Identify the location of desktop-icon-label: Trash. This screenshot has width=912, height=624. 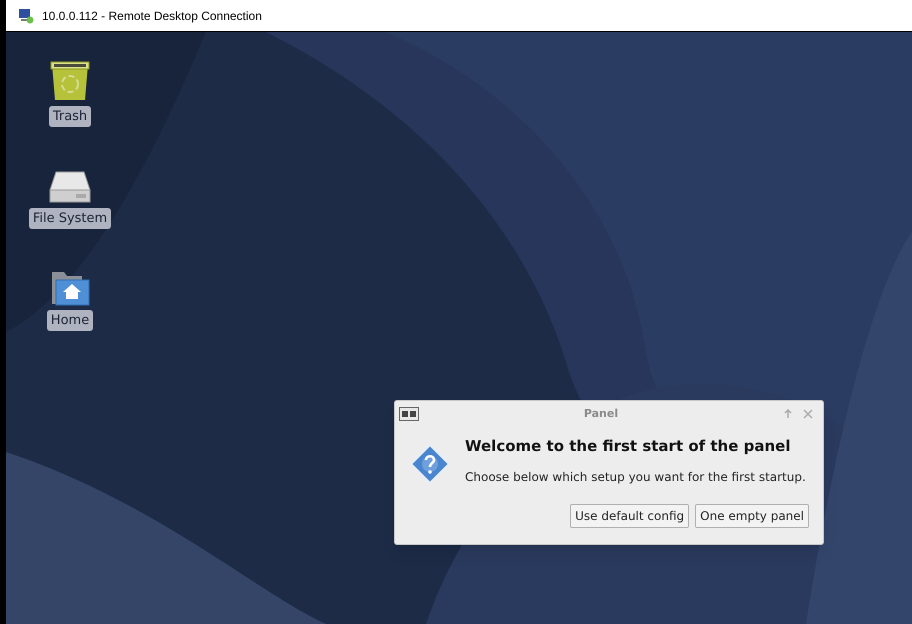
(70, 116).